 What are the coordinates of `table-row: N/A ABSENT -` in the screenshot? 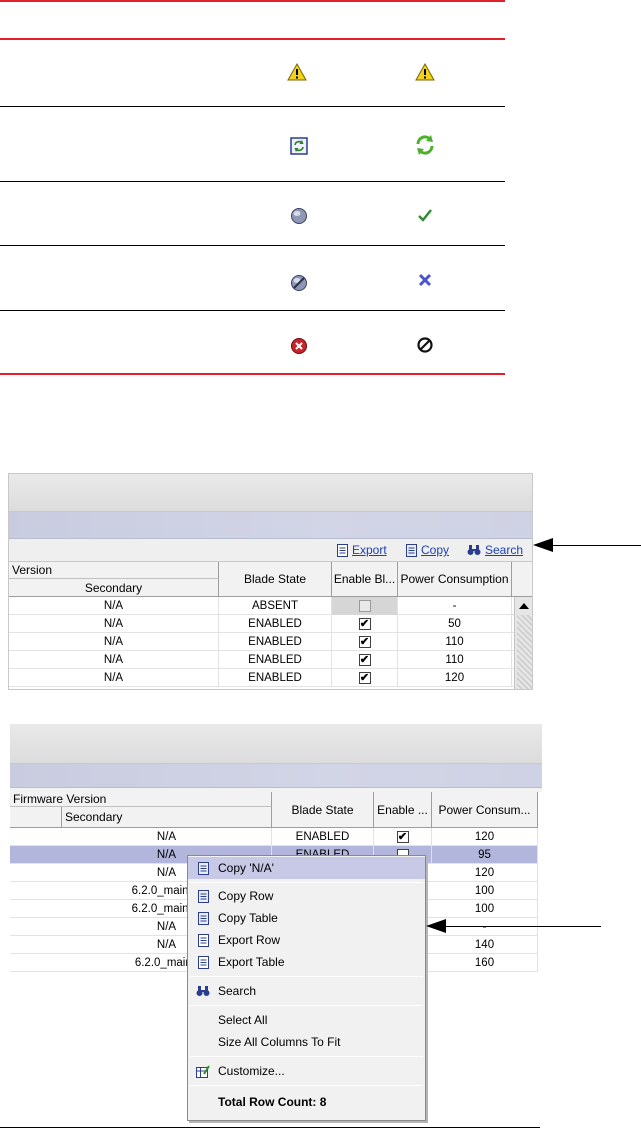 It's located at (261, 606).